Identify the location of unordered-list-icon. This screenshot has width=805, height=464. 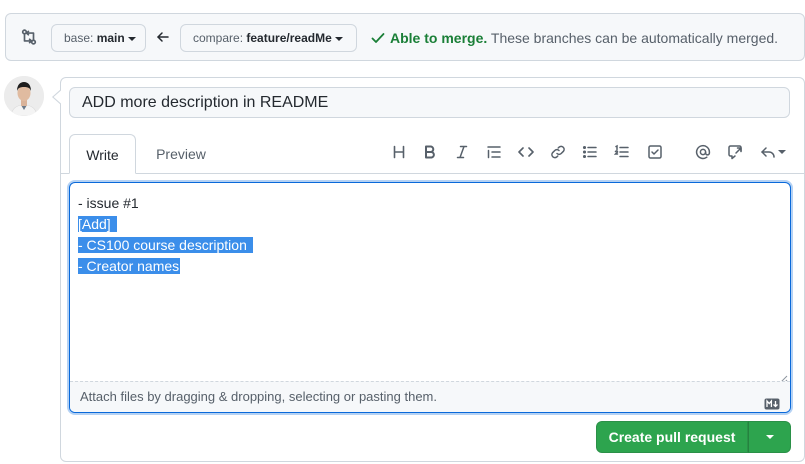
(590, 152).